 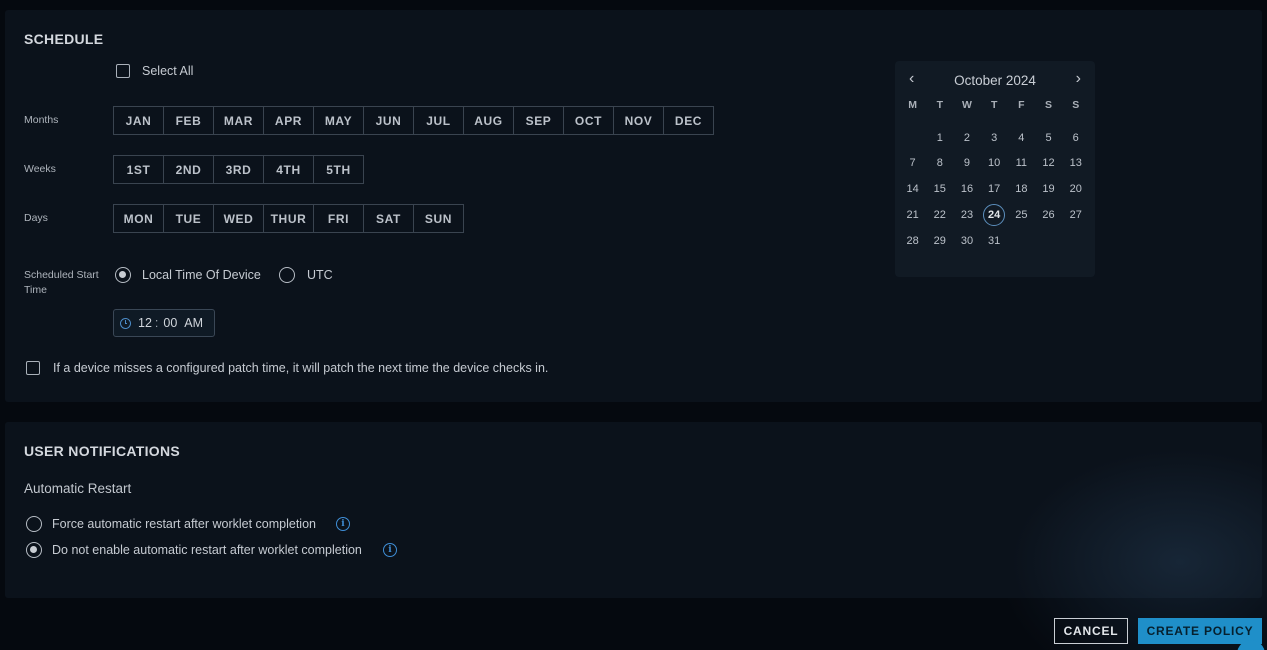 I want to click on months-label: Months, so click(x=41, y=120).